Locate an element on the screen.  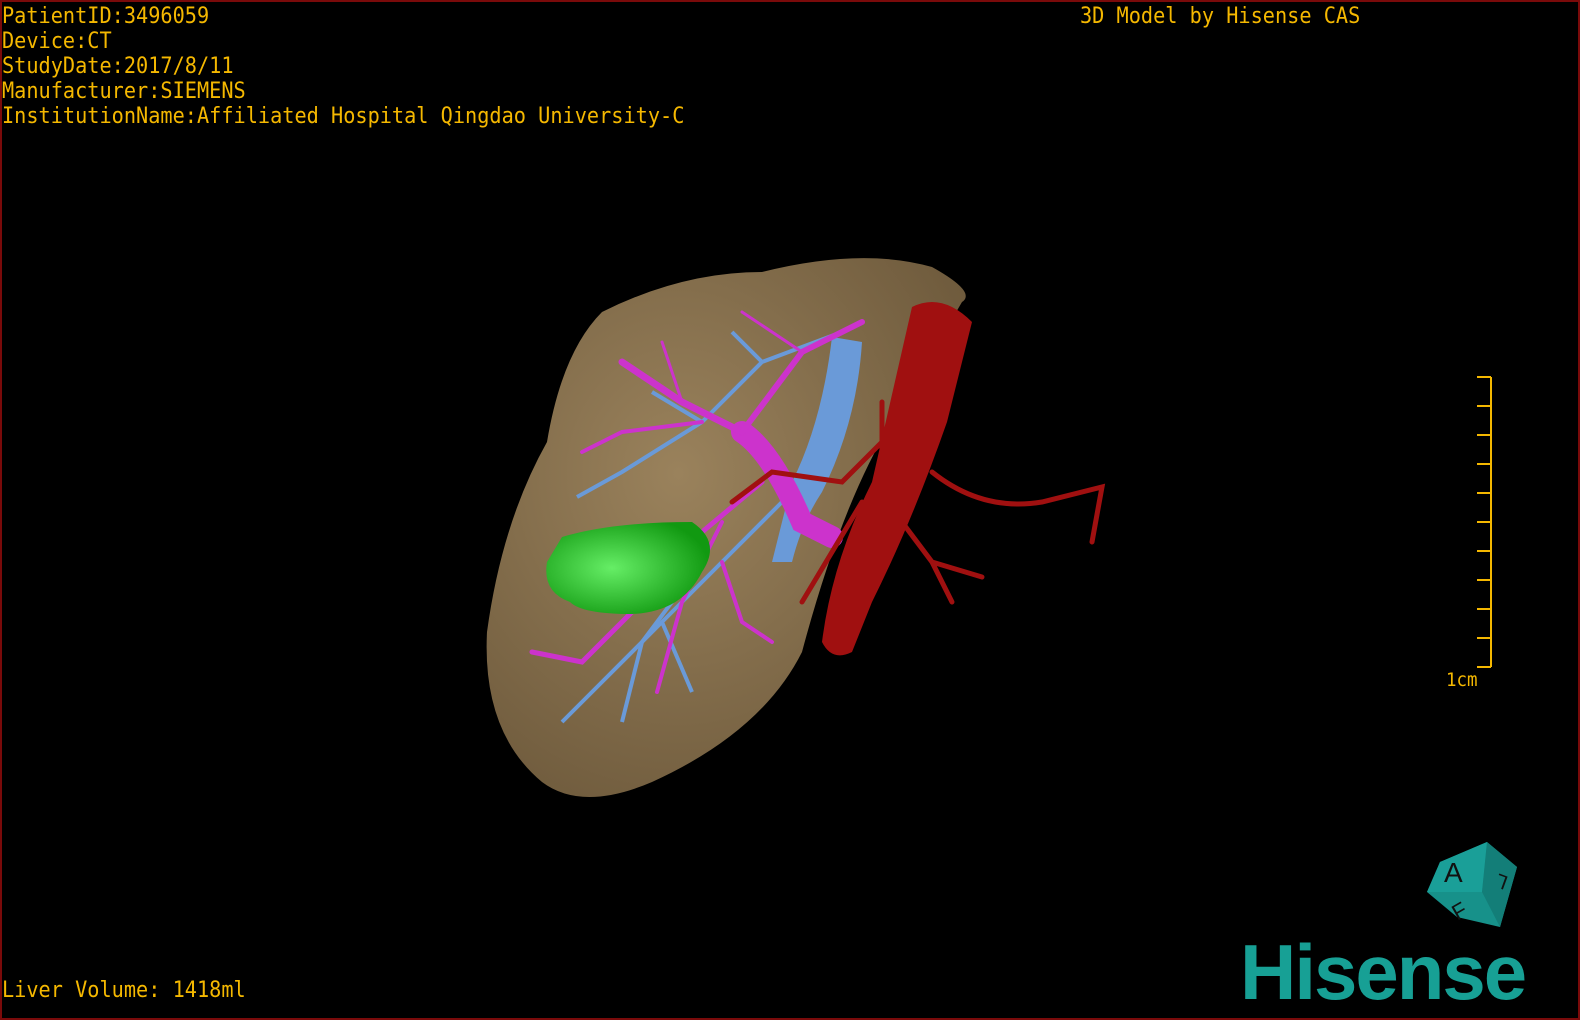
model-credit: 3D Model by Hisense CAS is located at coordinates (1220, 16).